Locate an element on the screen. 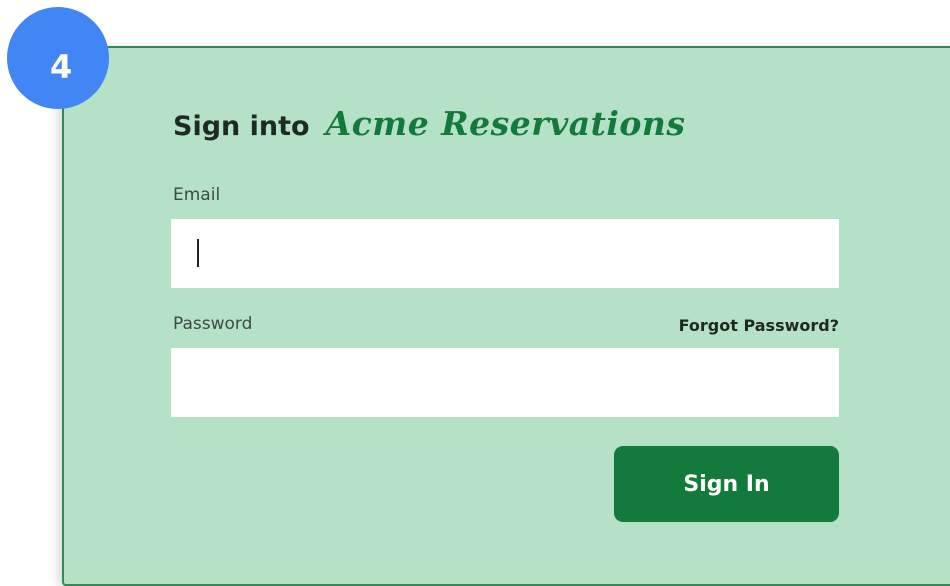 The image size is (950, 586). page-title: Sign into Acme Reservations is located at coordinates (429, 129).